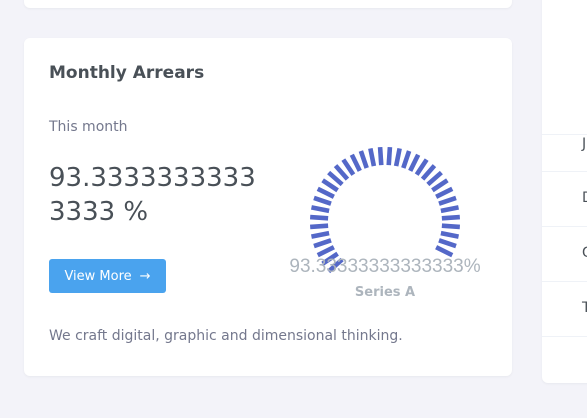  What do you see at coordinates (584, 144) in the screenshot?
I see `table-cell: J` at bounding box center [584, 144].